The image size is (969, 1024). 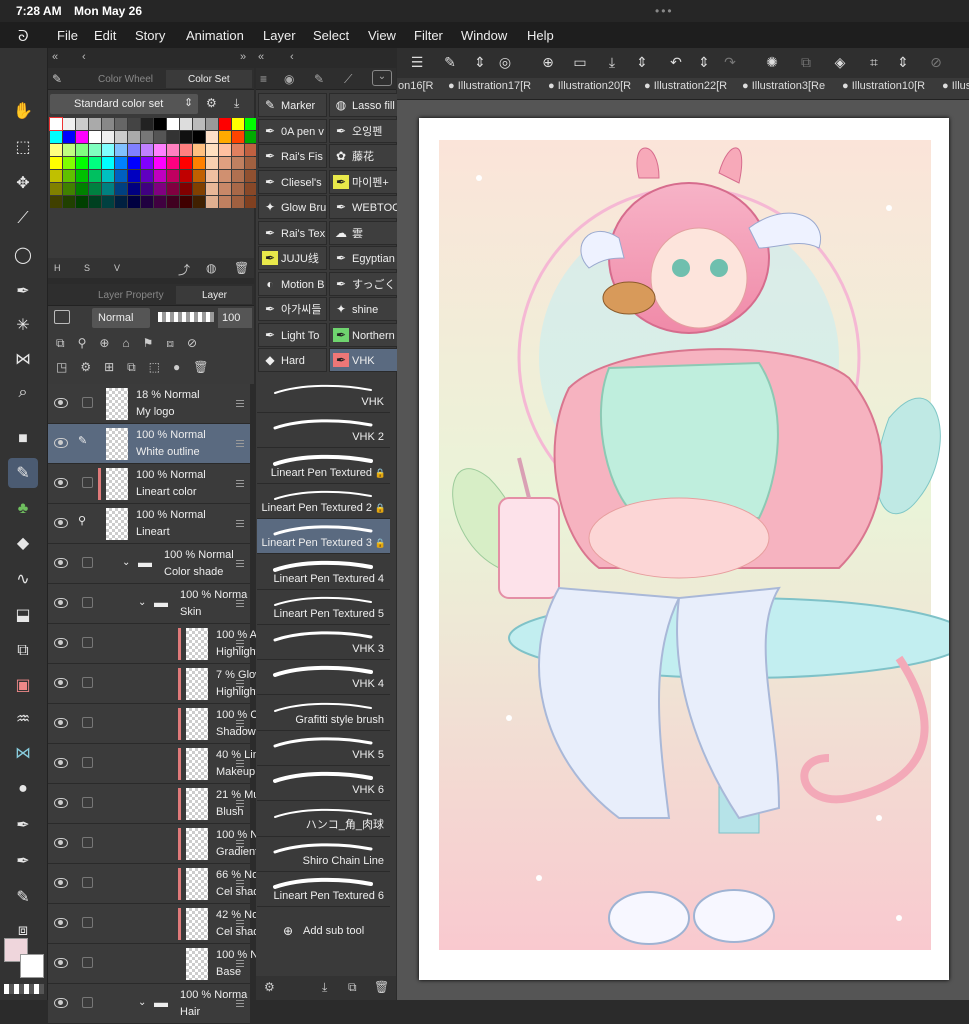 What do you see at coordinates (84, 57) in the screenshot?
I see `chevron-left-icon: ‹` at bounding box center [84, 57].